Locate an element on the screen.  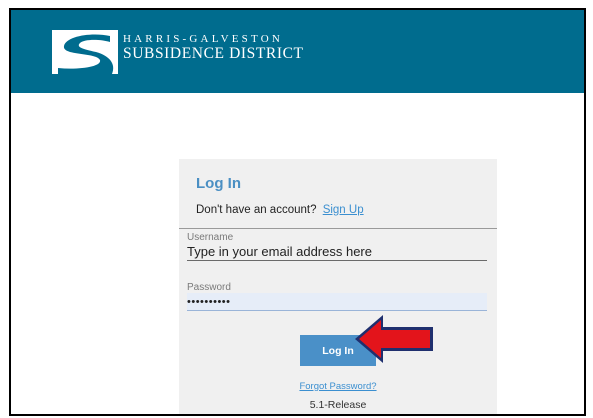
username-label: Username is located at coordinates (210, 237).